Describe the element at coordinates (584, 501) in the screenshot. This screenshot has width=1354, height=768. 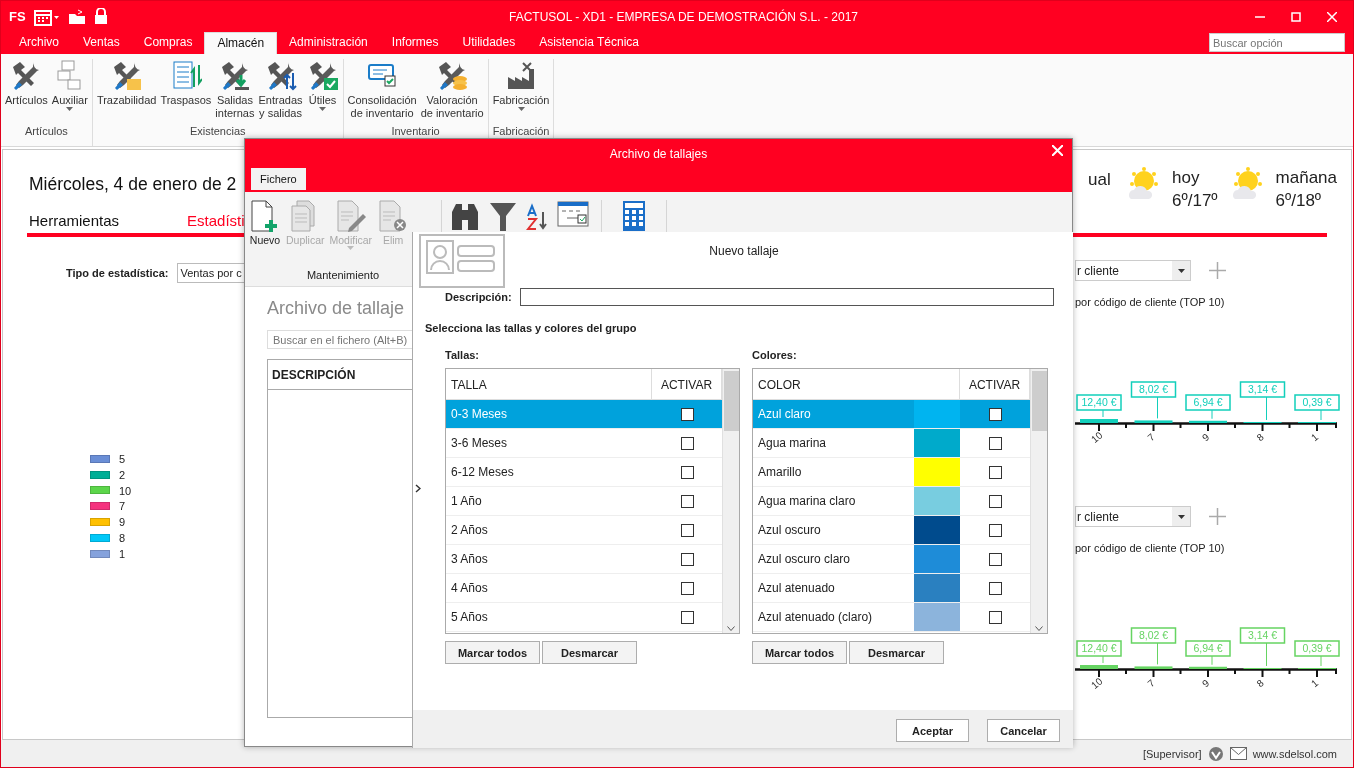
I see `list-row: 1 Año` at that location.